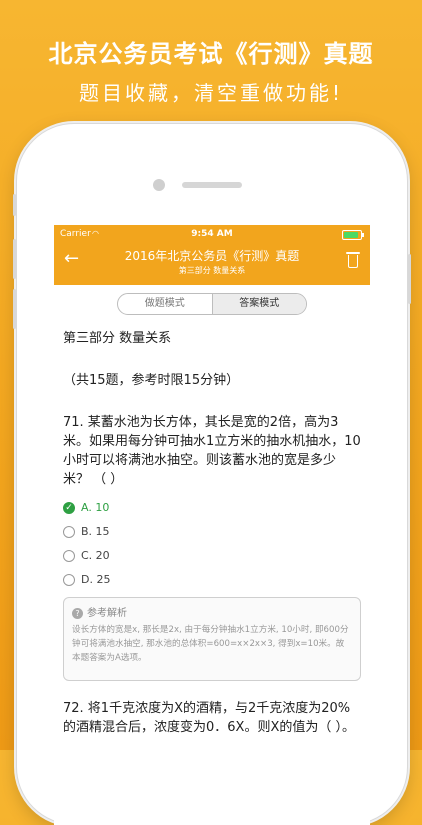 This screenshot has height=825, width=422. I want to click on nav-subtitle: 第三部分 数量关系, so click(212, 270).